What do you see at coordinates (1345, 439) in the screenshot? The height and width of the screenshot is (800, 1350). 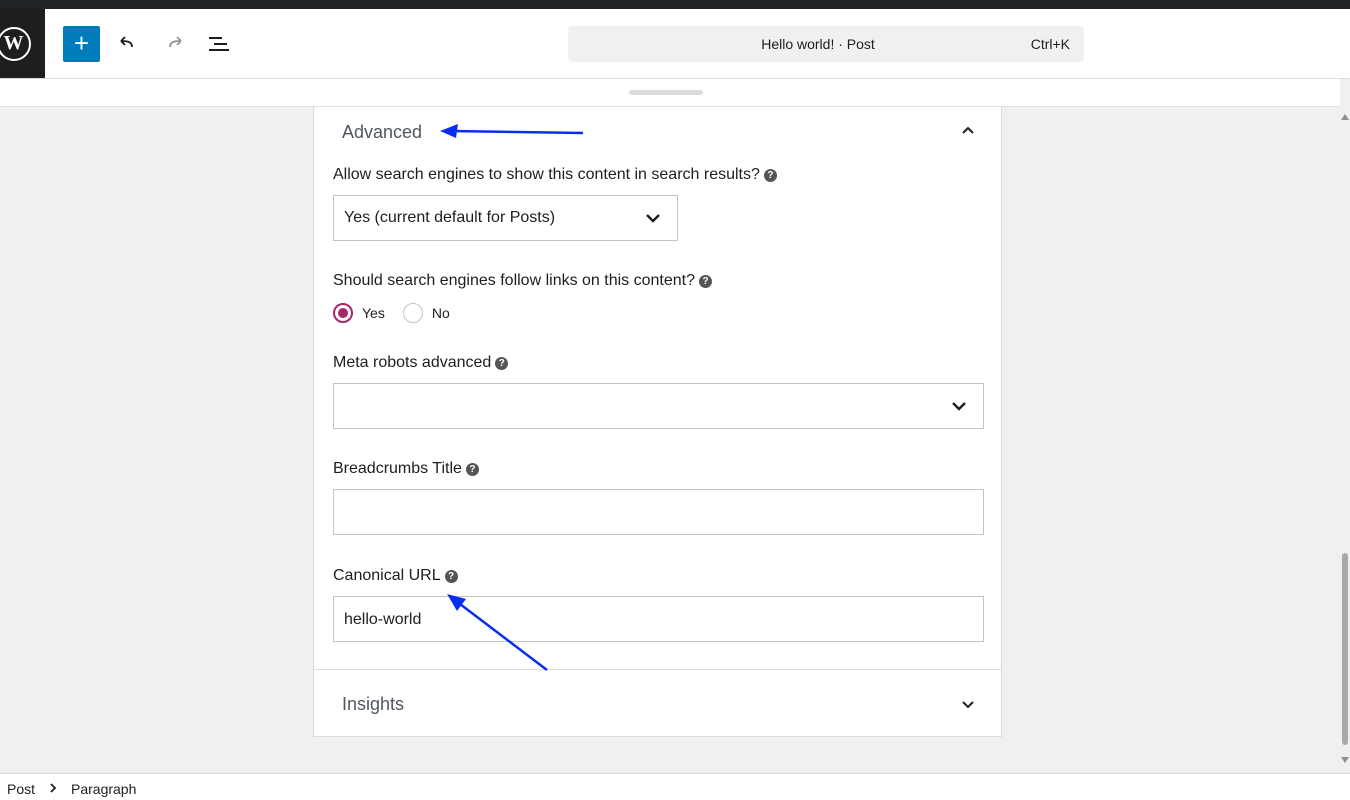 I see `vertical-scrollbar` at bounding box center [1345, 439].